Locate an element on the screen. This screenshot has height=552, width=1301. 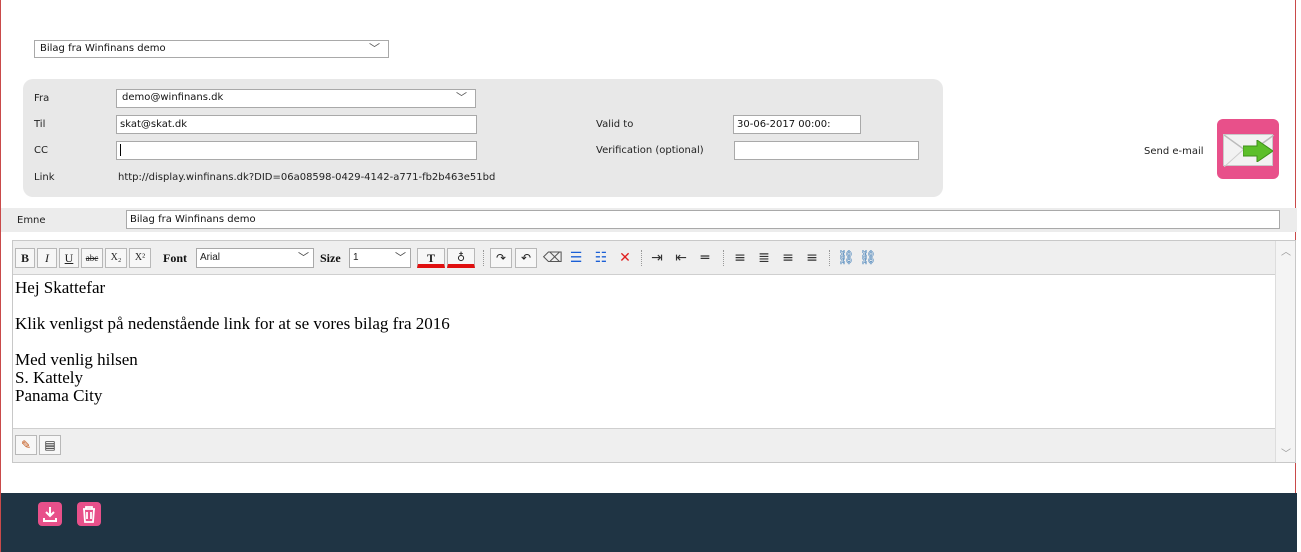
superscript-button: X² is located at coordinates (140, 258).